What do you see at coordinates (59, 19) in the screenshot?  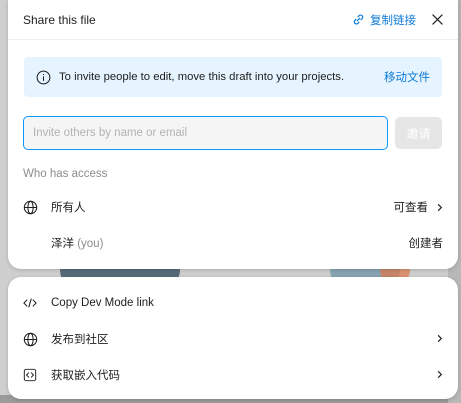 I see `dialog-title: Share this file` at bounding box center [59, 19].